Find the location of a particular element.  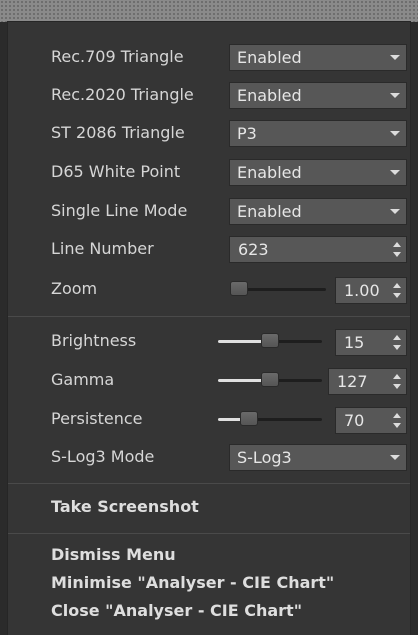

menu-row-gamma: Gamma 127 is located at coordinates (209, 380).